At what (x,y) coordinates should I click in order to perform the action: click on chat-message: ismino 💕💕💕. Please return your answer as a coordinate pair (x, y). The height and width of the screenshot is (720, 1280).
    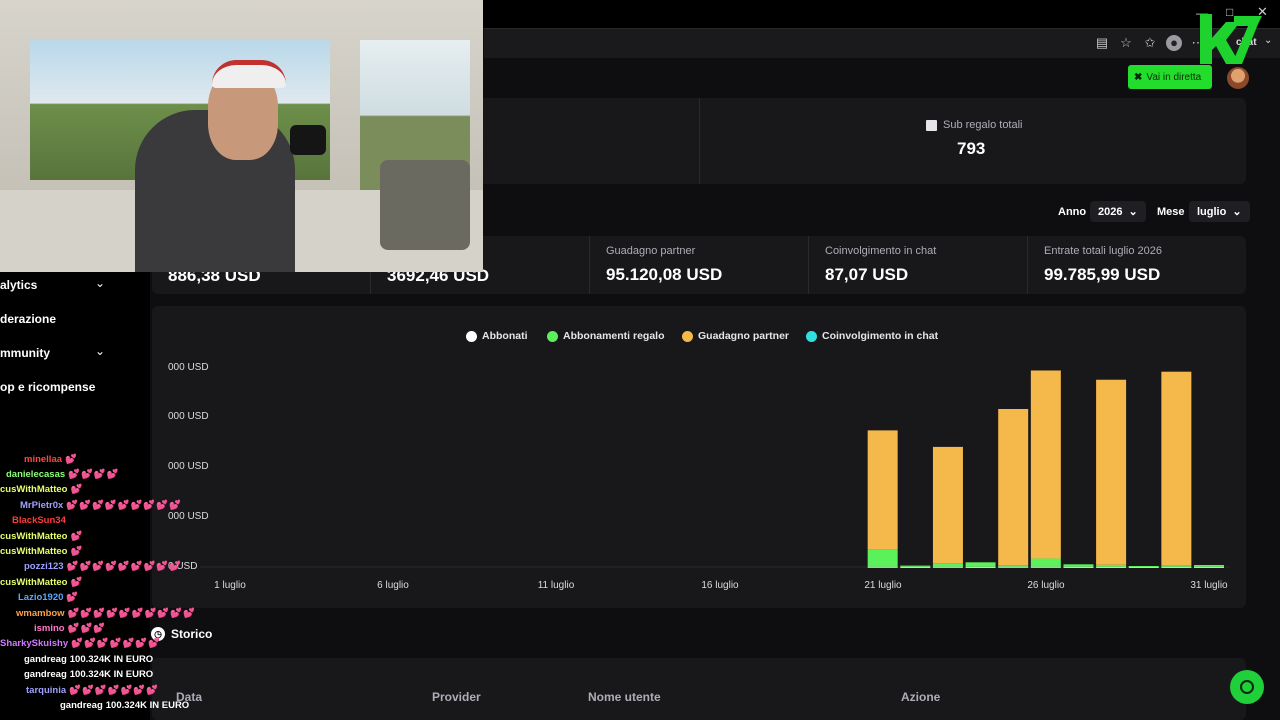
    Looking at the image, I should click on (70, 628).